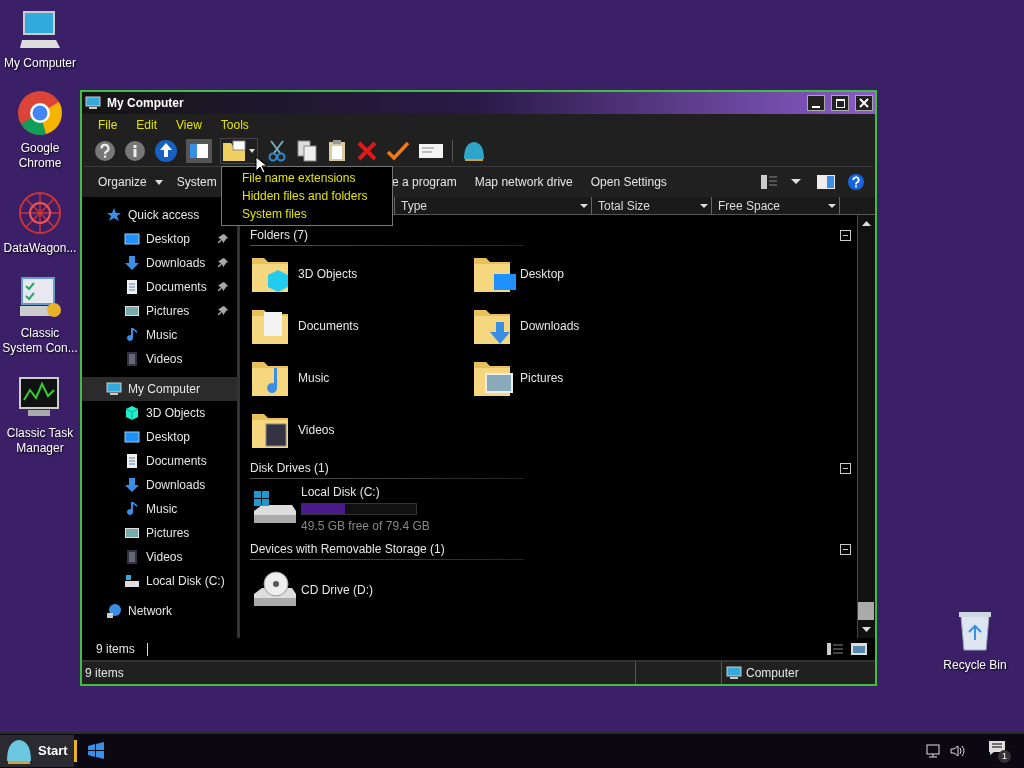  I want to click on close-button, so click(864, 103).